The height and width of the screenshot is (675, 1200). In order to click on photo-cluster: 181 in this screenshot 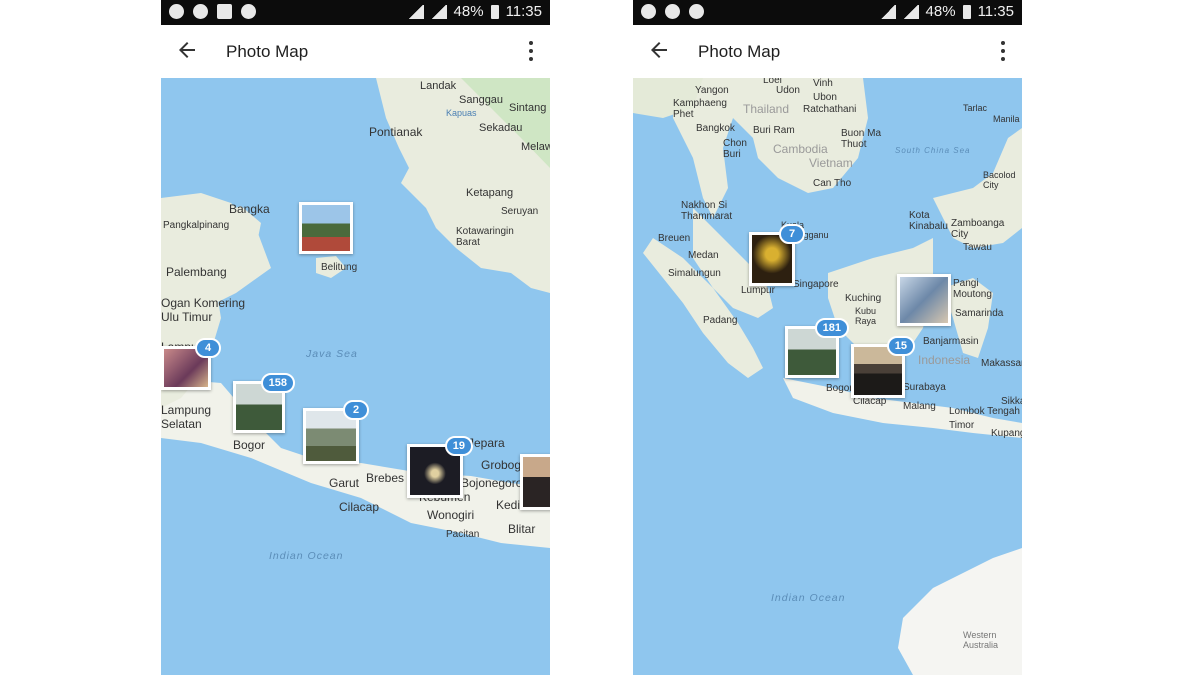, I will do `click(817, 348)`.